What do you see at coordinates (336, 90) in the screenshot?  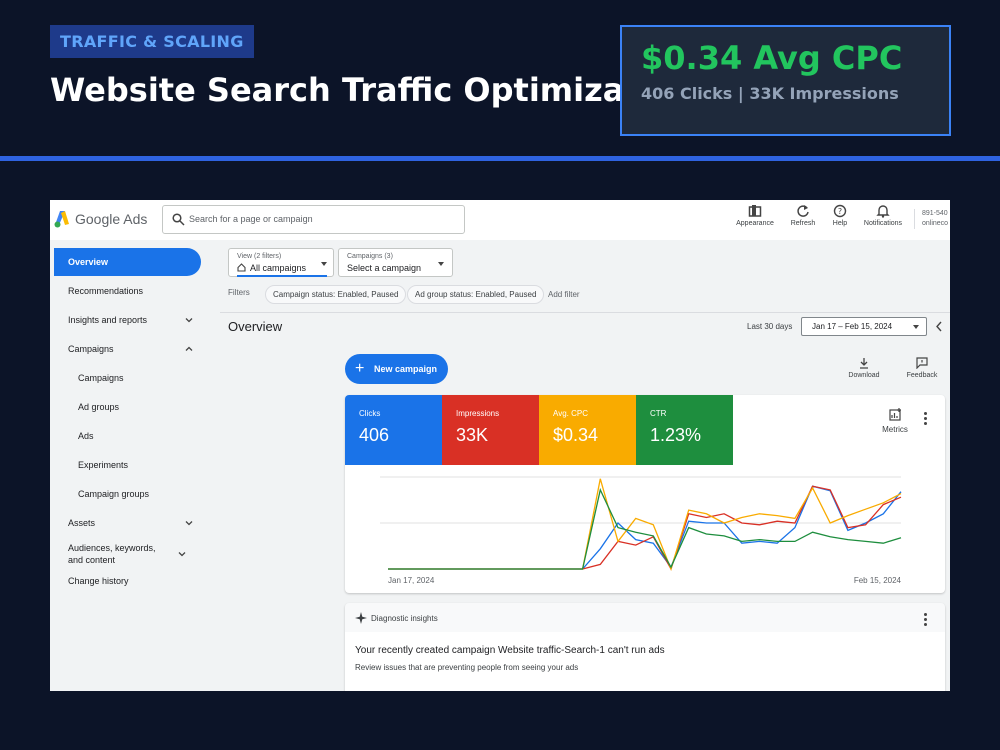 I see `slide-title: Website Search Traffic Optimization` at bounding box center [336, 90].